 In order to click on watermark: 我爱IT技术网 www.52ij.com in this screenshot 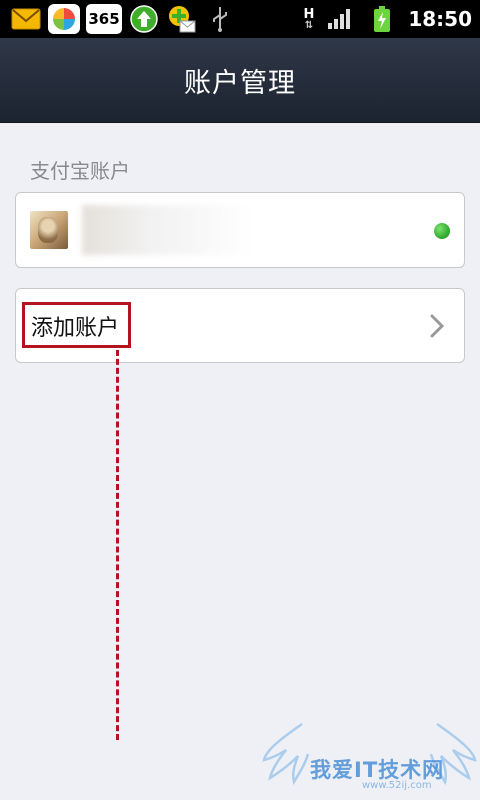, I will do `click(369, 759)`.